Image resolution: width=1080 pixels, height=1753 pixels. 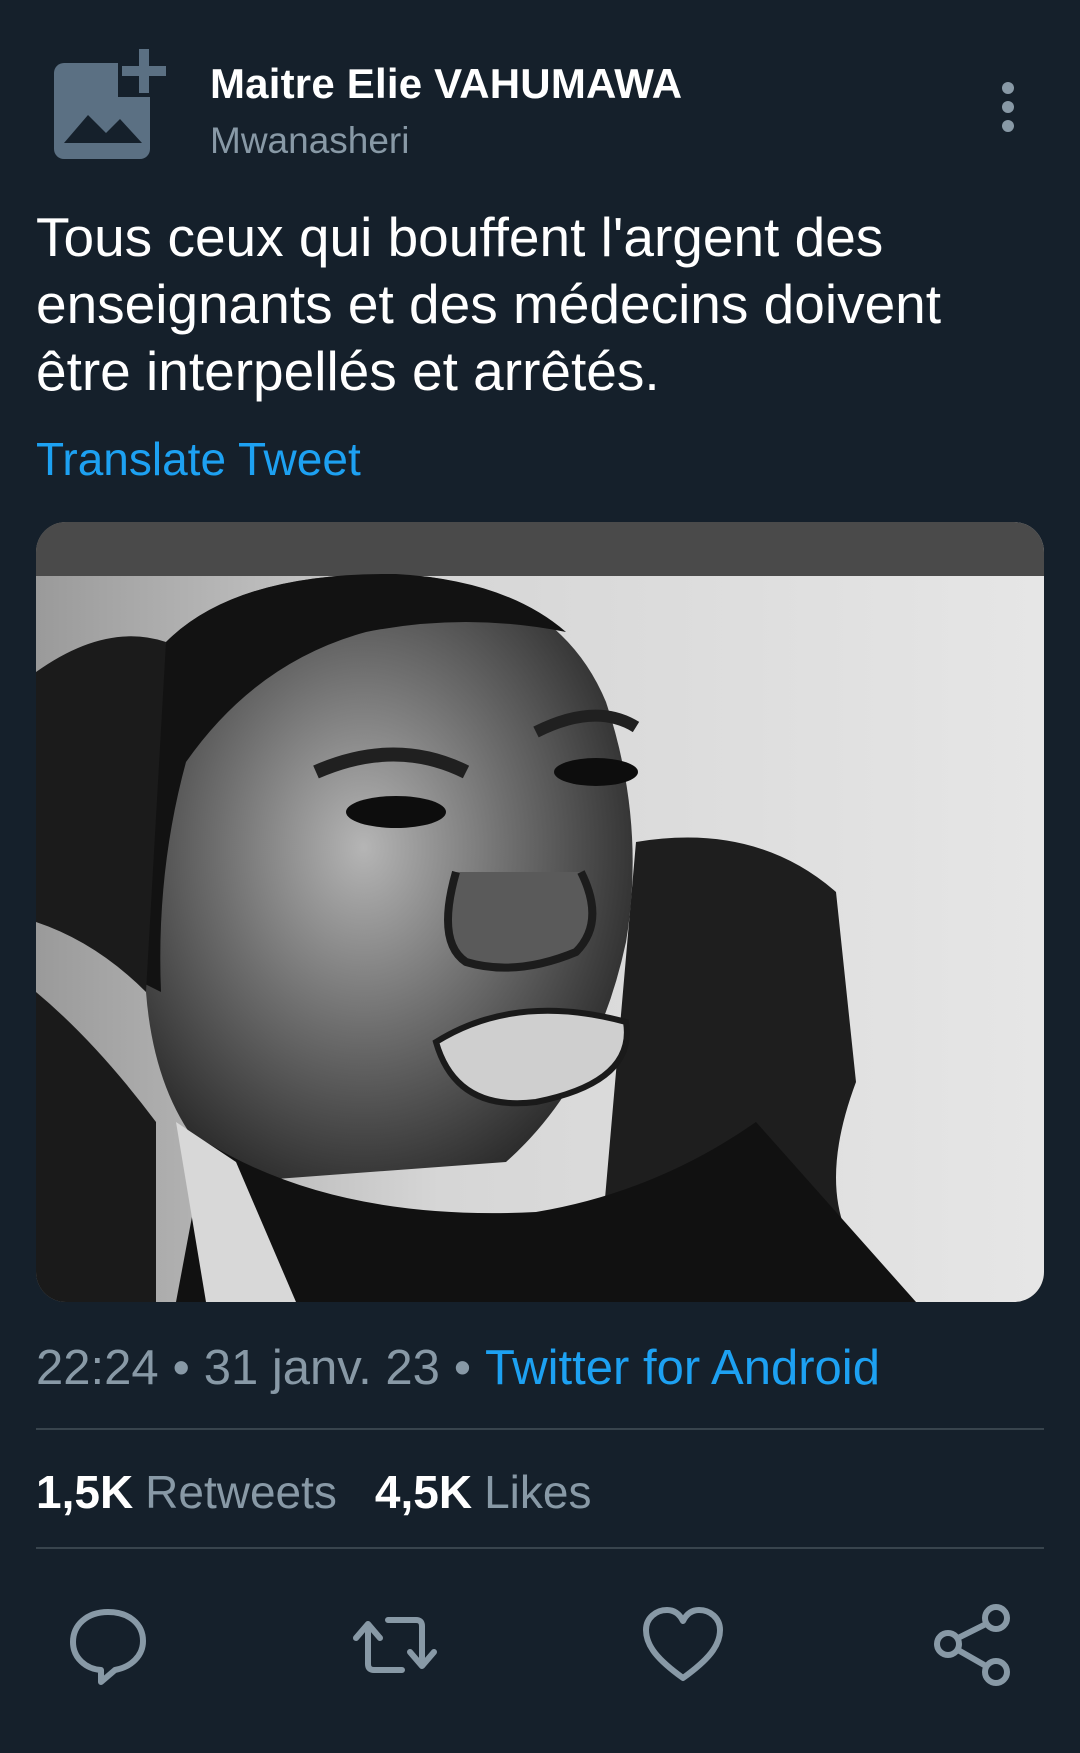 I want to click on reply-icon, so click(x=108, y=1647).